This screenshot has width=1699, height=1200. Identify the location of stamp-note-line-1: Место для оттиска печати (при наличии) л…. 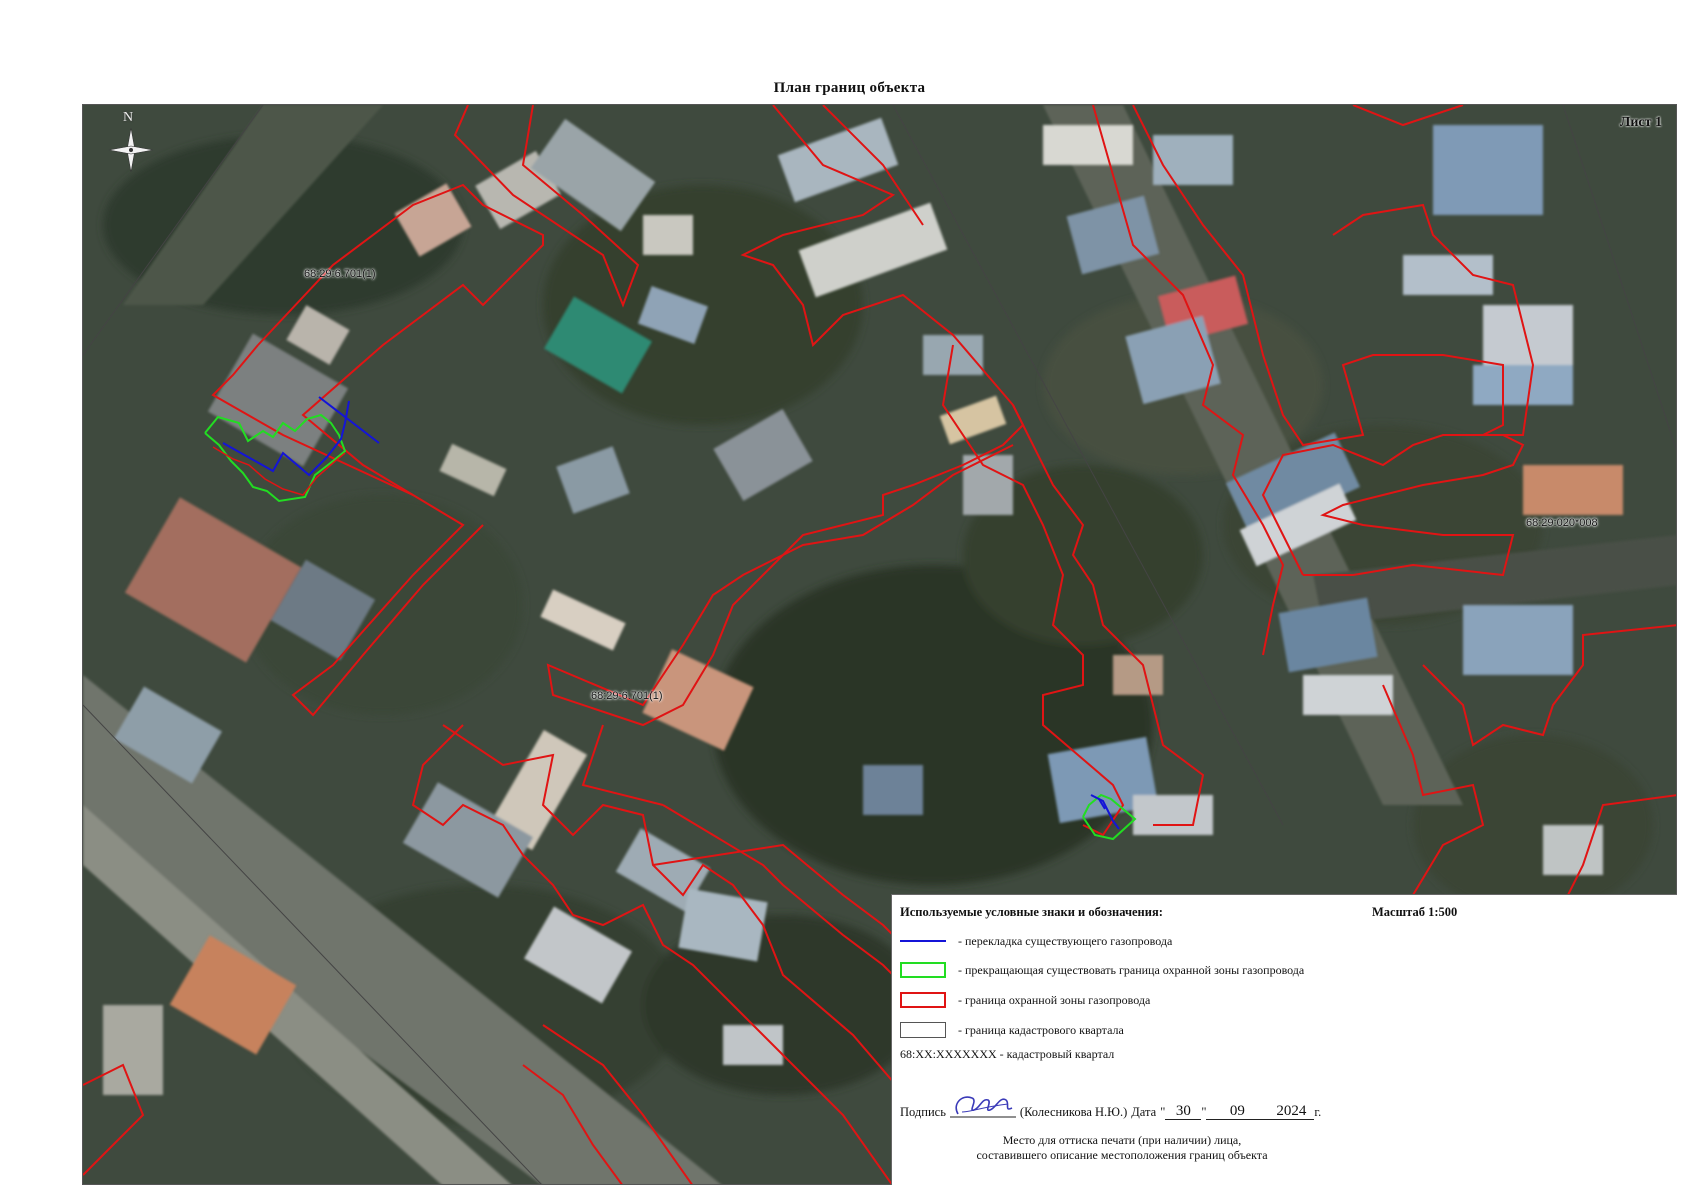
(1122, 1140).